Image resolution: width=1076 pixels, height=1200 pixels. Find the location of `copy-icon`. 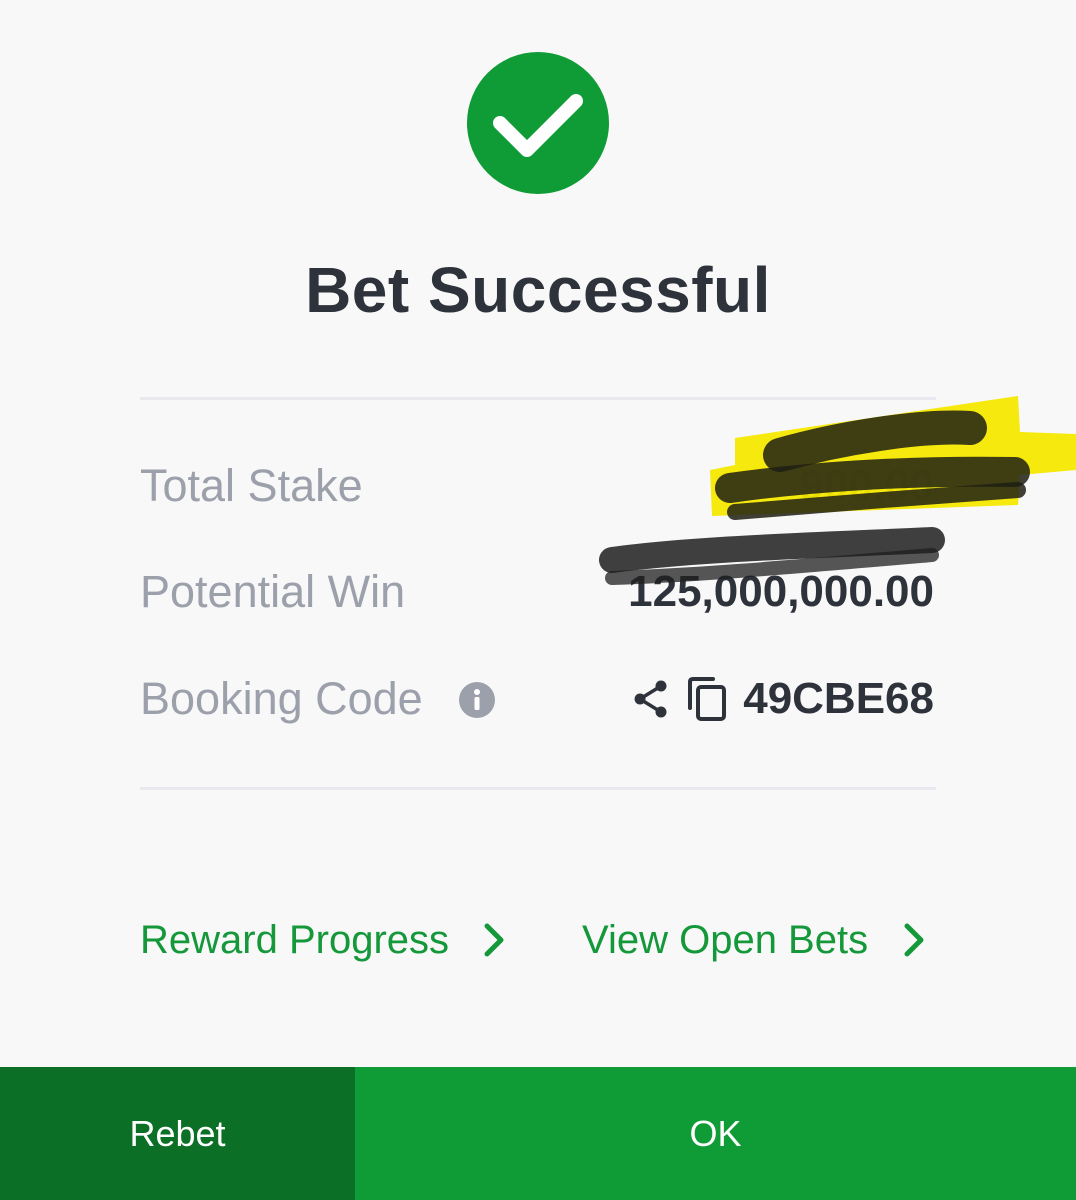

copy-icon is located at coordinates (707, 699).